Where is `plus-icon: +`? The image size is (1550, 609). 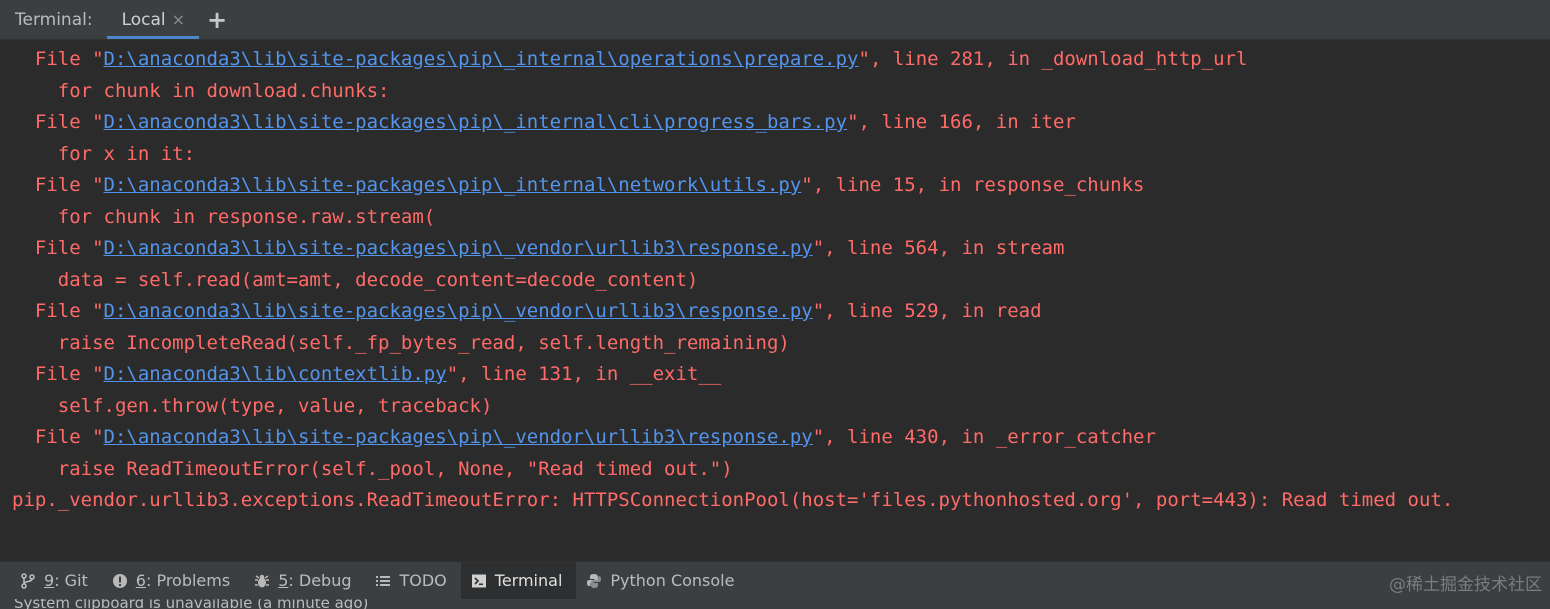 plus-icon: + is located at coordinates (217, 19).